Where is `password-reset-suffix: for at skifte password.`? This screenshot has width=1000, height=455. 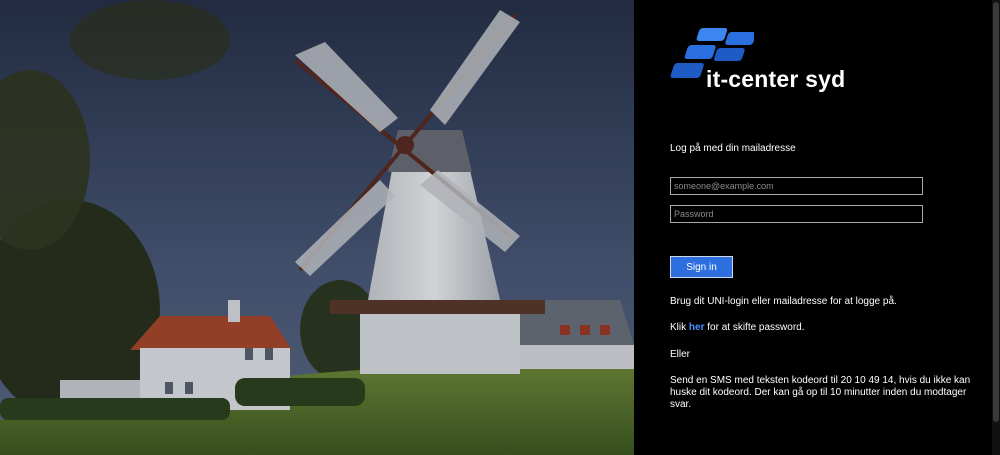 password-reset-suffix: for at skifte password. is located at coordinates (754, 327).